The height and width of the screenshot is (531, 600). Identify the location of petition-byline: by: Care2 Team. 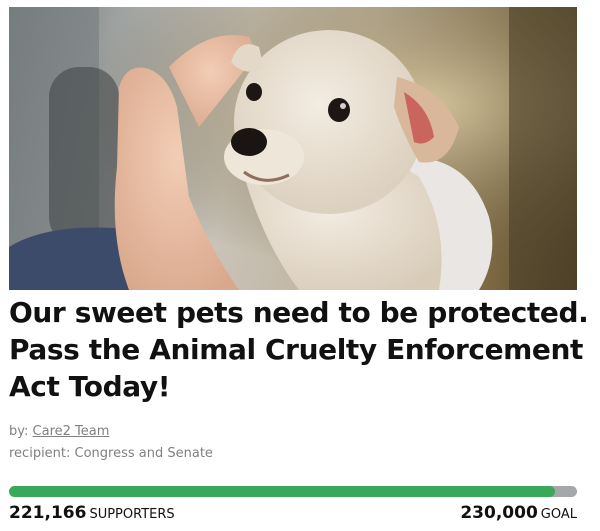
(59, 432).